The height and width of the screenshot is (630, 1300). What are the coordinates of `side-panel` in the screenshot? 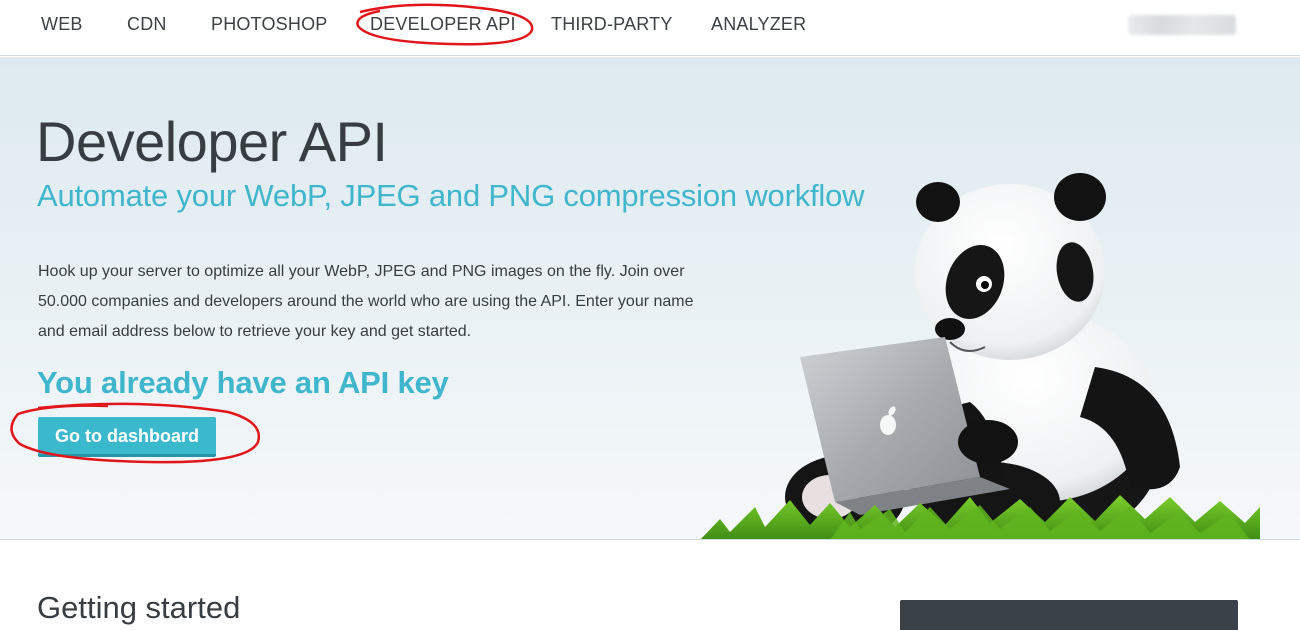 It's located at (1069, 615).